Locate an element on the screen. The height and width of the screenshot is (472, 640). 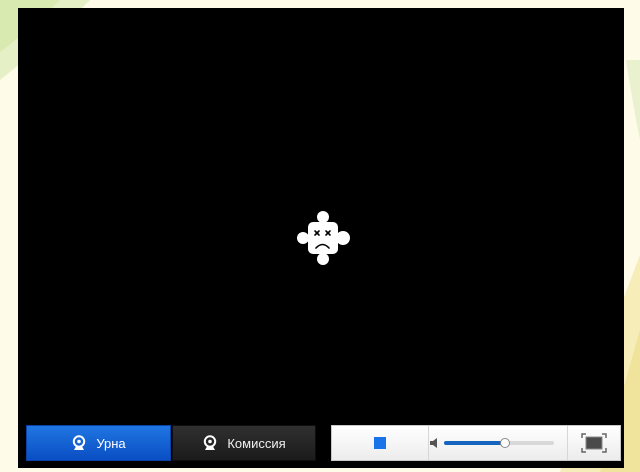
volume-slider-fill is located at coordinates (474, 443).